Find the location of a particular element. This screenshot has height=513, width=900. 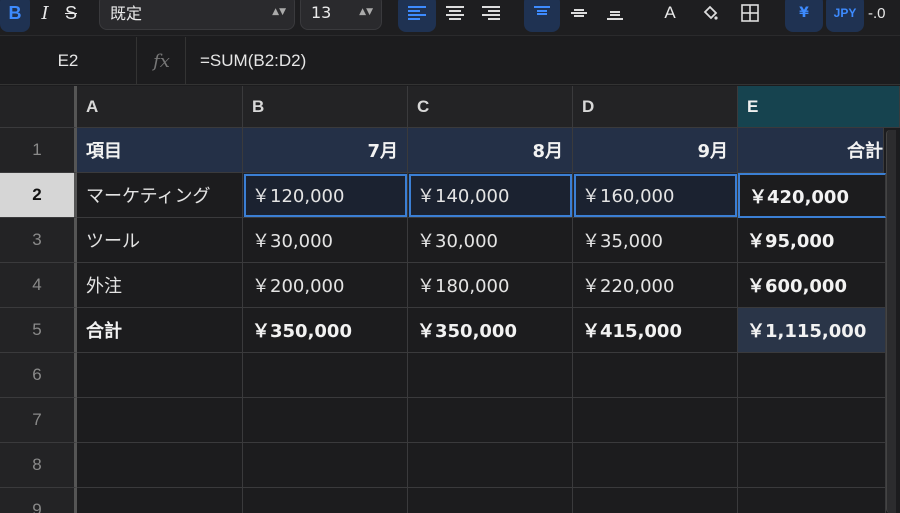

cell-c8 is located at coordinates (490, 465).